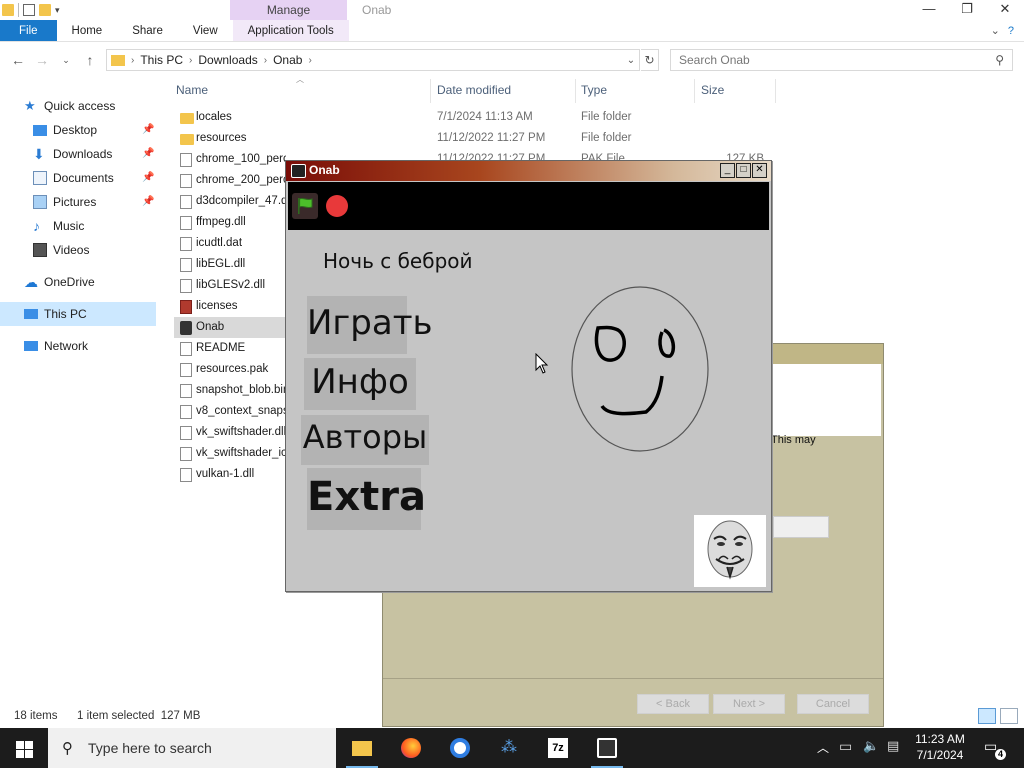  What do you see at coordinates (823, 747) in the screenshot?
I see `show-hidden-icons-icon: ︿` at bounding box center [823, 747].